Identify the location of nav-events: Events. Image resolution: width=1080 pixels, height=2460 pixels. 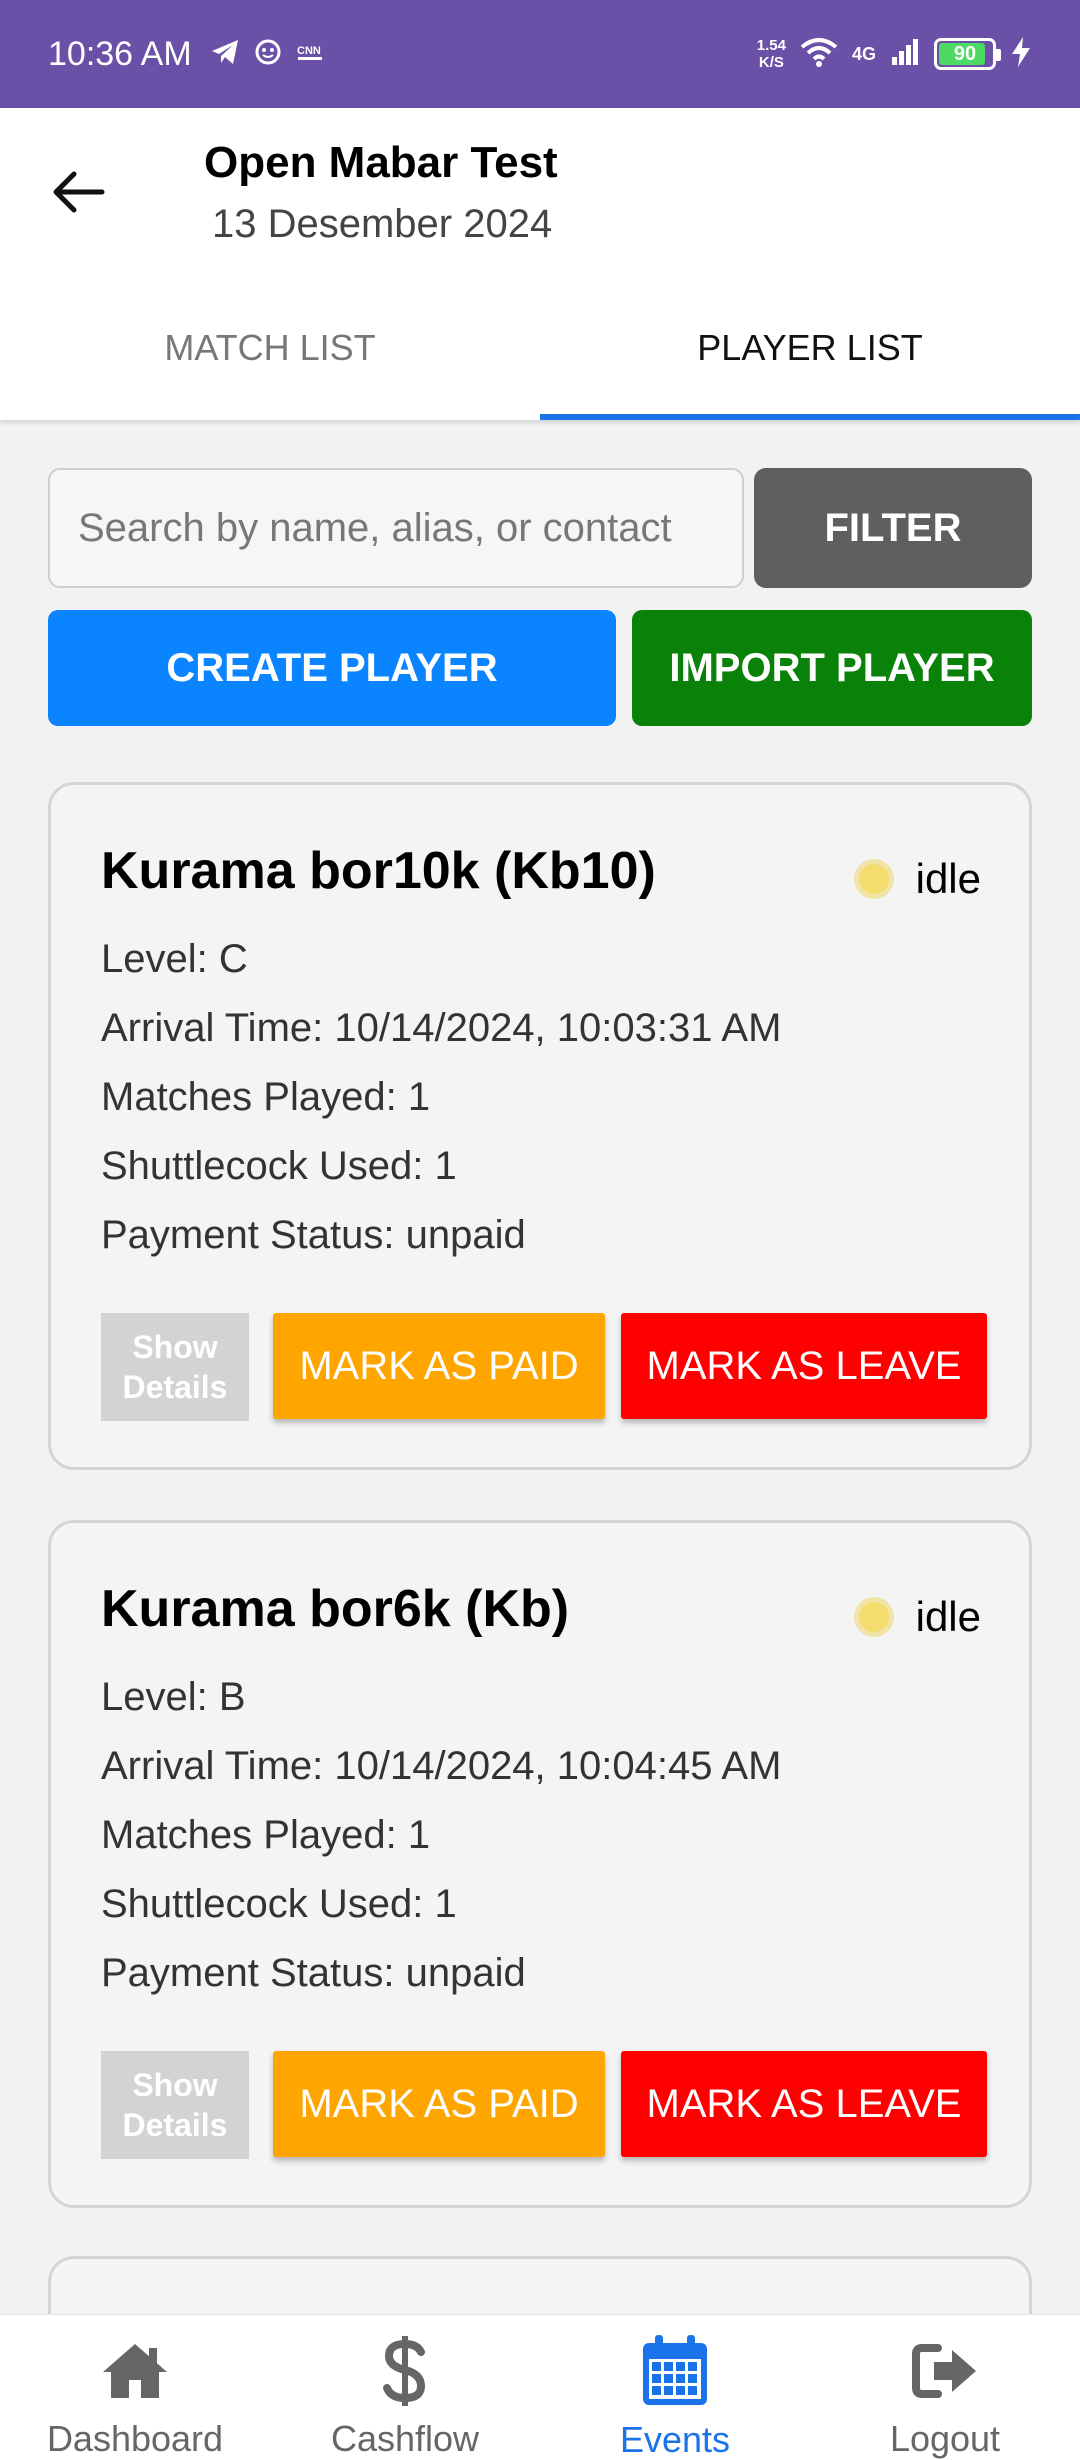
(675, 2387).